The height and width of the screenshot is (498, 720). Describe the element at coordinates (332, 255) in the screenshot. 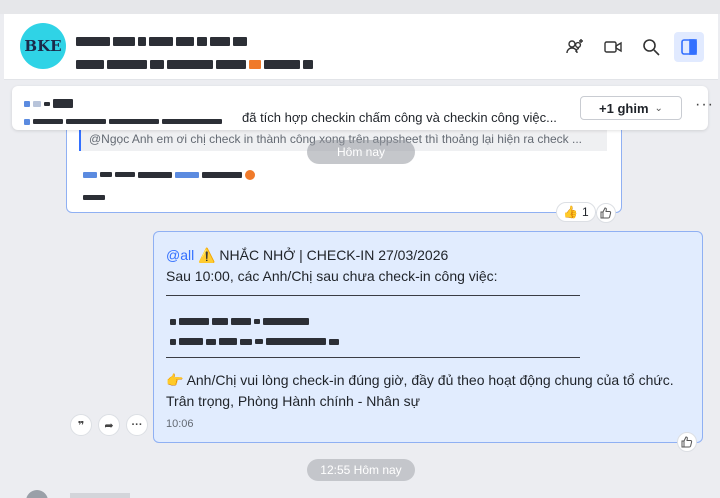

I see `headline-text: NHẮC NHỞ | CHECK-IN 27/03/2026` at that location.